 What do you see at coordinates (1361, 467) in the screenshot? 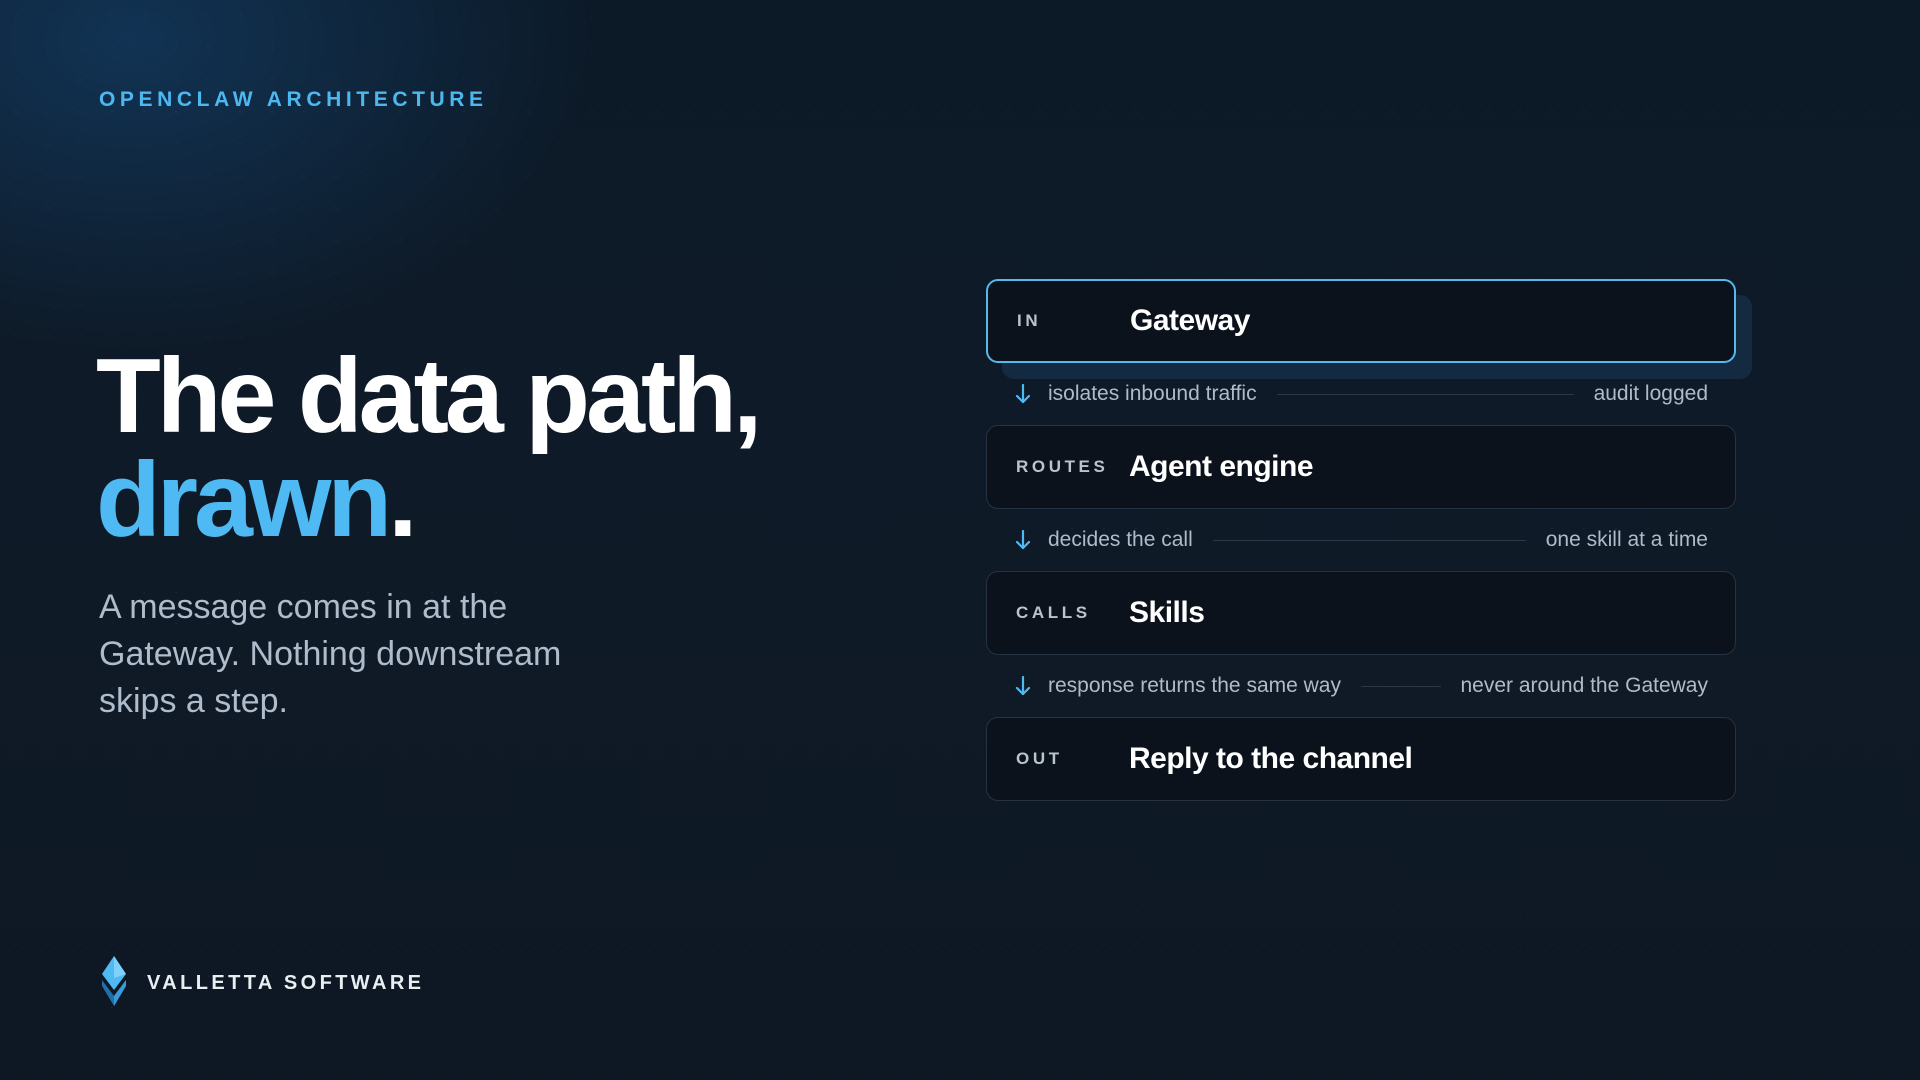
I see `stage-agent-engine: ROUTES Agent engine` at bounding box center [1361, 467].